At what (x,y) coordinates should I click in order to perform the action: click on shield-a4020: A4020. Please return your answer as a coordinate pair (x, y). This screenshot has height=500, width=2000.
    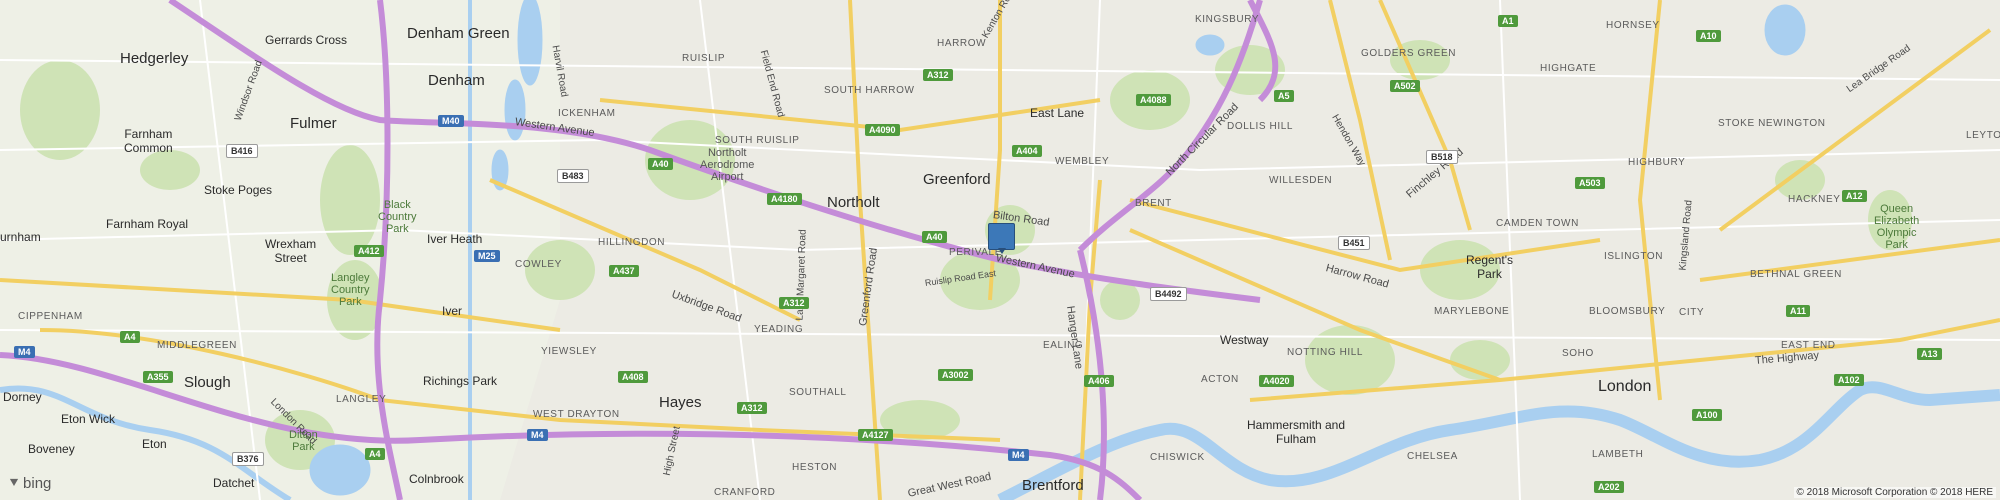
    Looking at the image, I should click on (1276, 381).